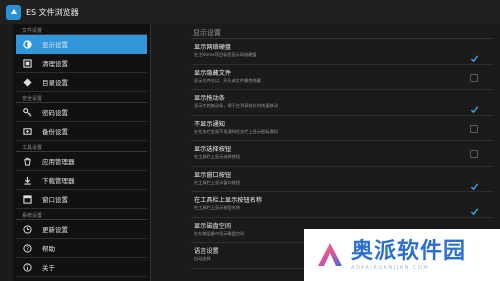  Describe the element at coordinates (409, 251) in the screenshot. I see `watermark-name: 奥派软件园` at that location.